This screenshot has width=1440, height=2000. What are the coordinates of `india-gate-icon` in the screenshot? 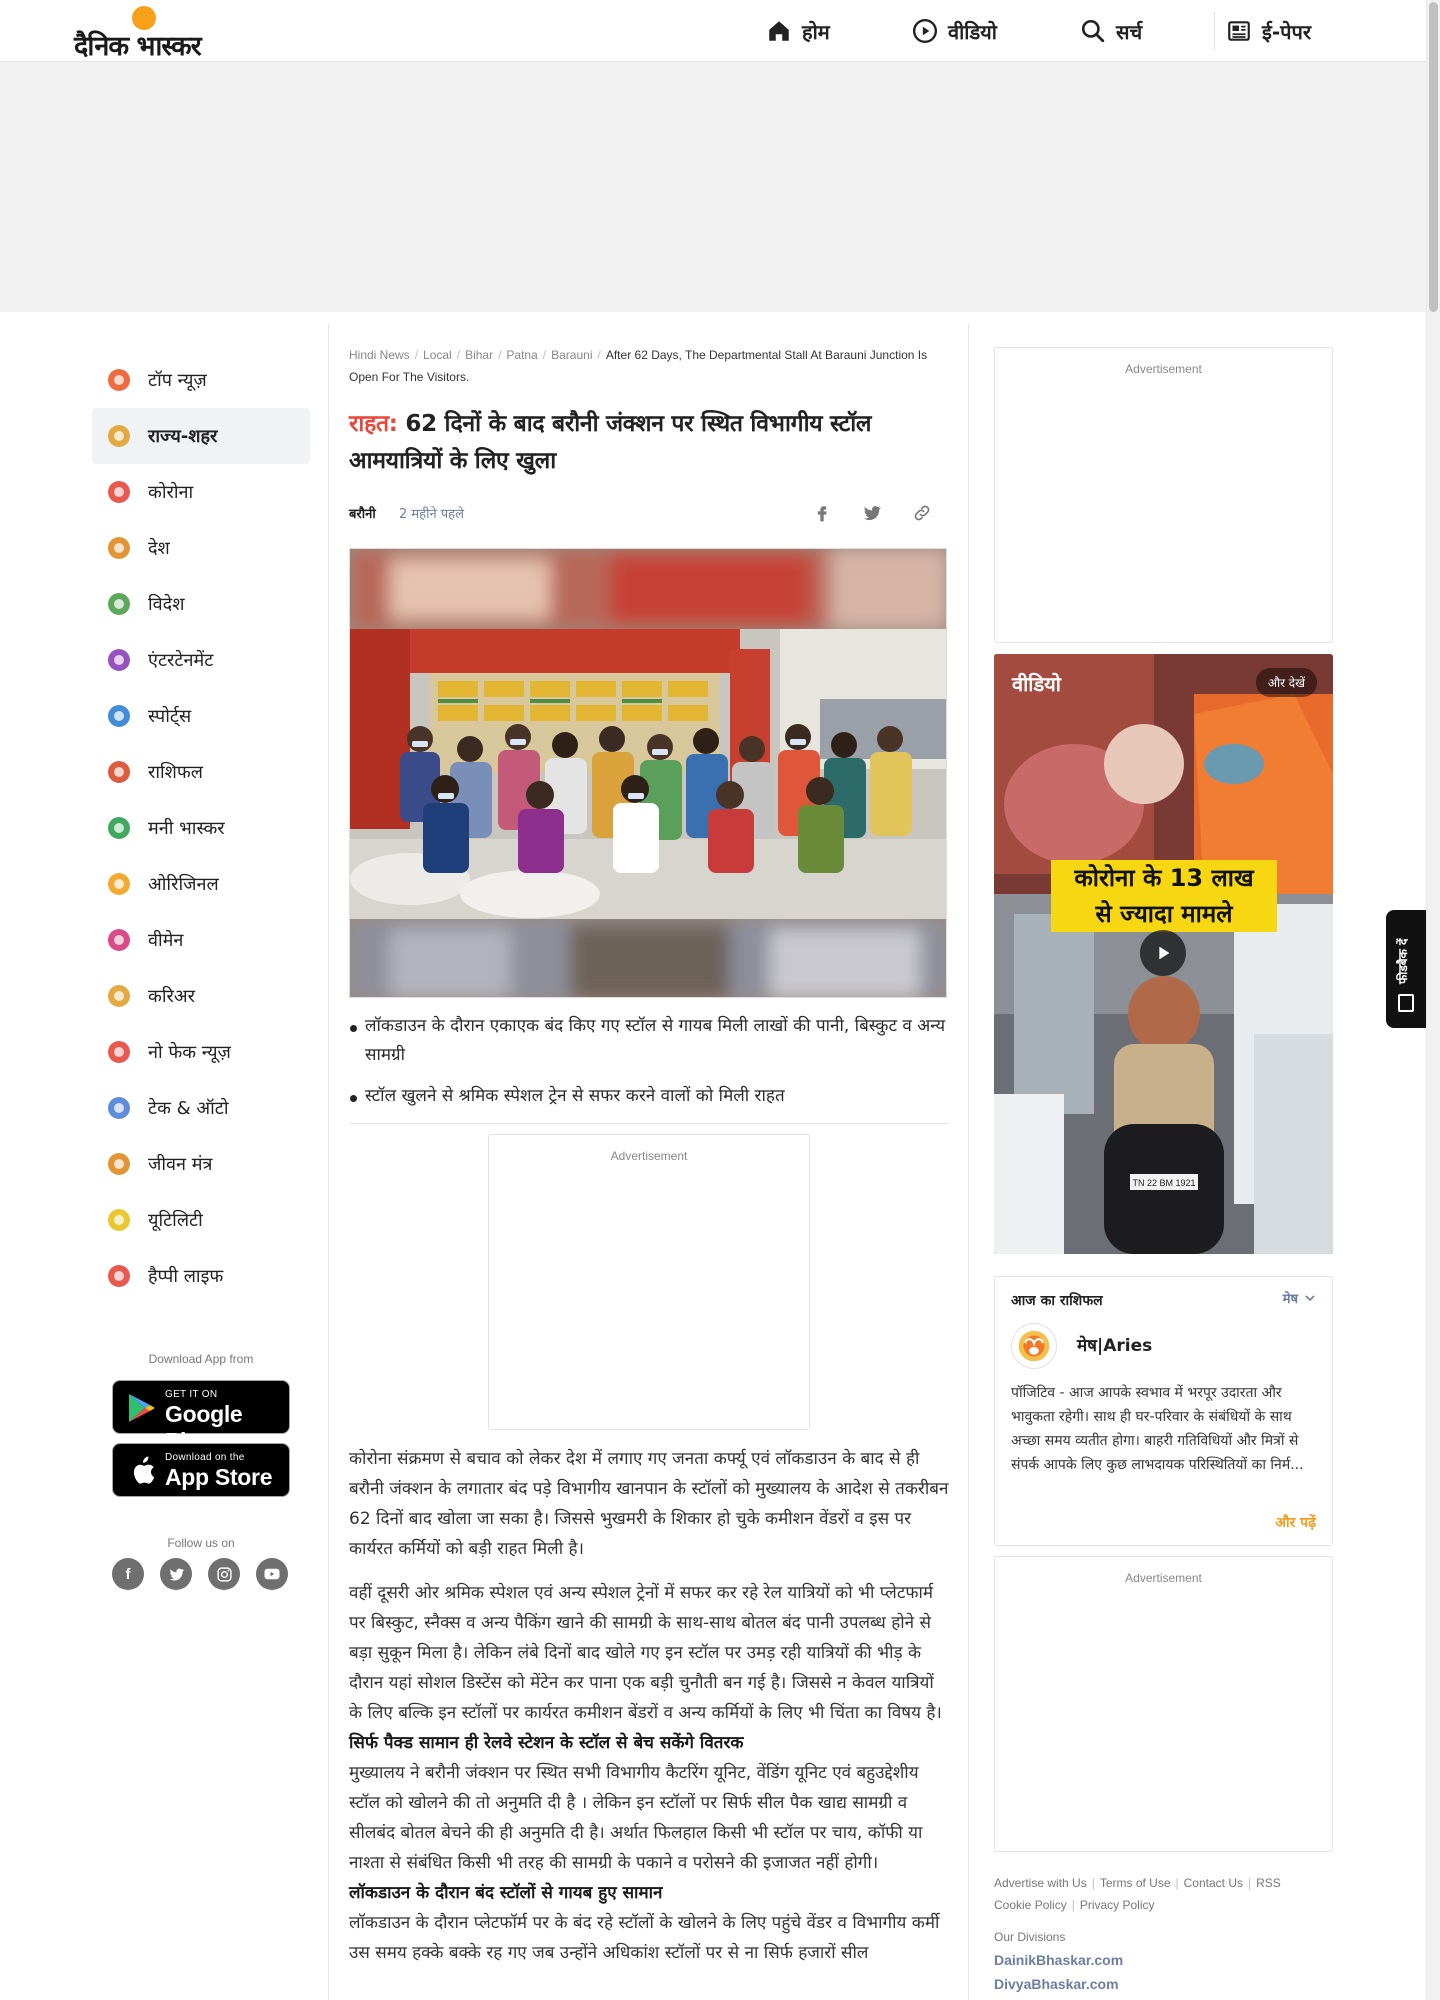 It's located at (119, 548).